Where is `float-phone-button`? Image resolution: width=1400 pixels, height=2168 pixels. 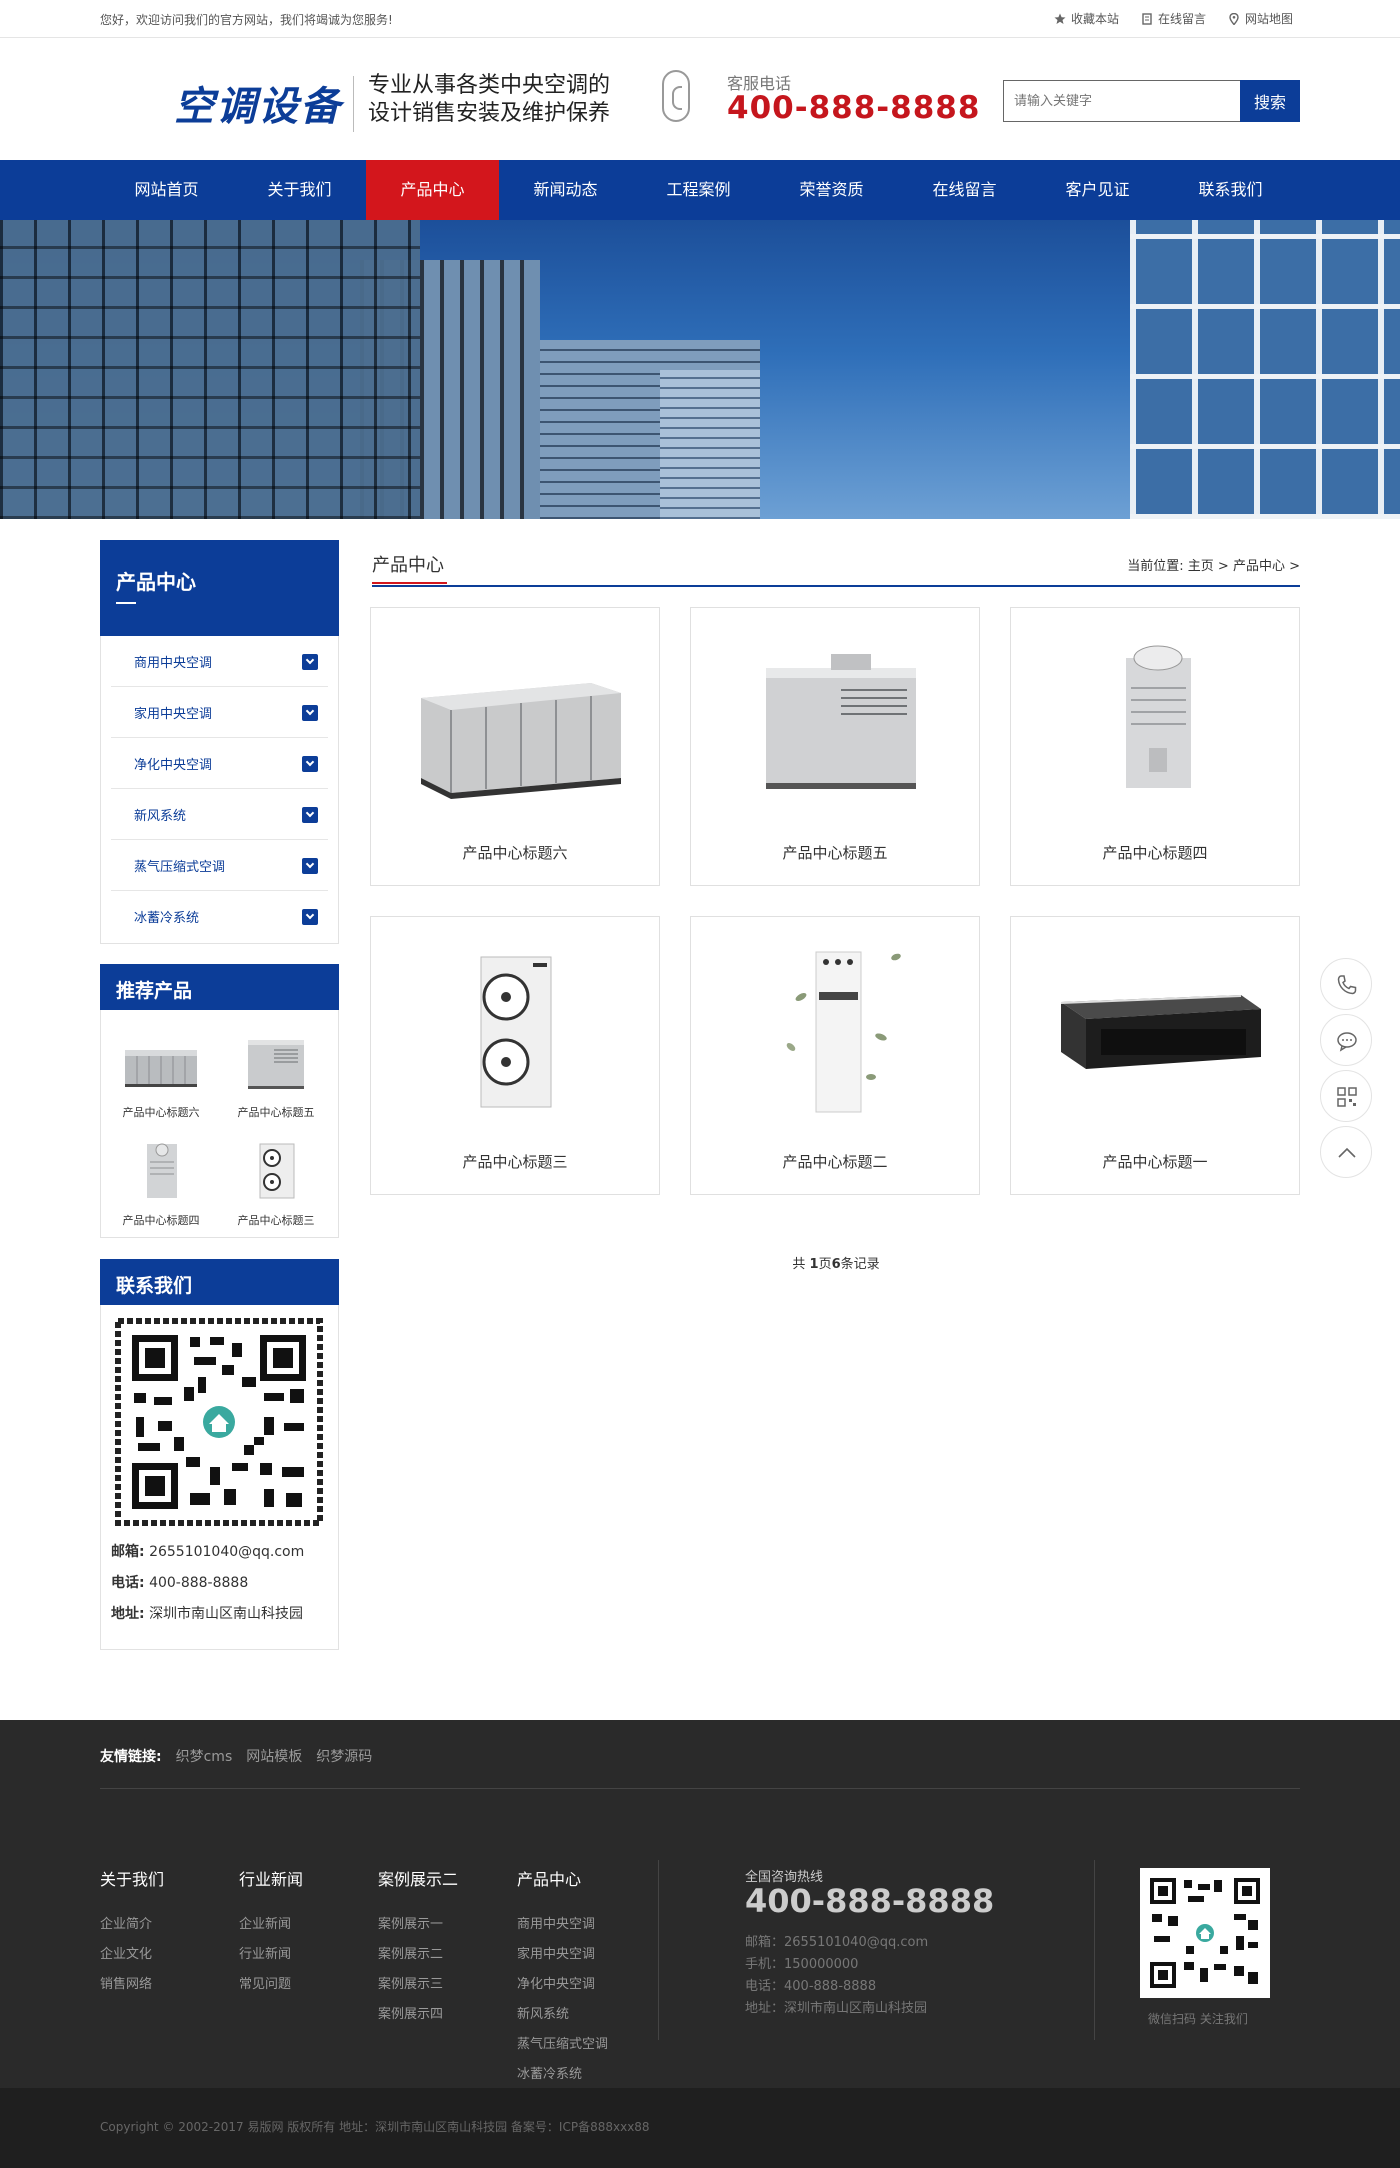 float-phone-button is located at coordinates (1346, 984).